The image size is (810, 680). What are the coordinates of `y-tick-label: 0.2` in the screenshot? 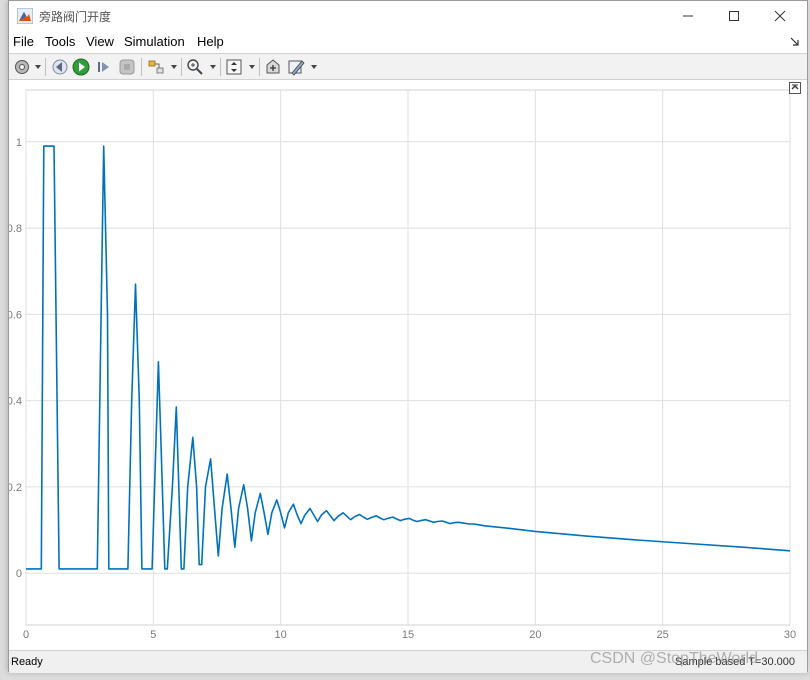 It's located at (15, 488).